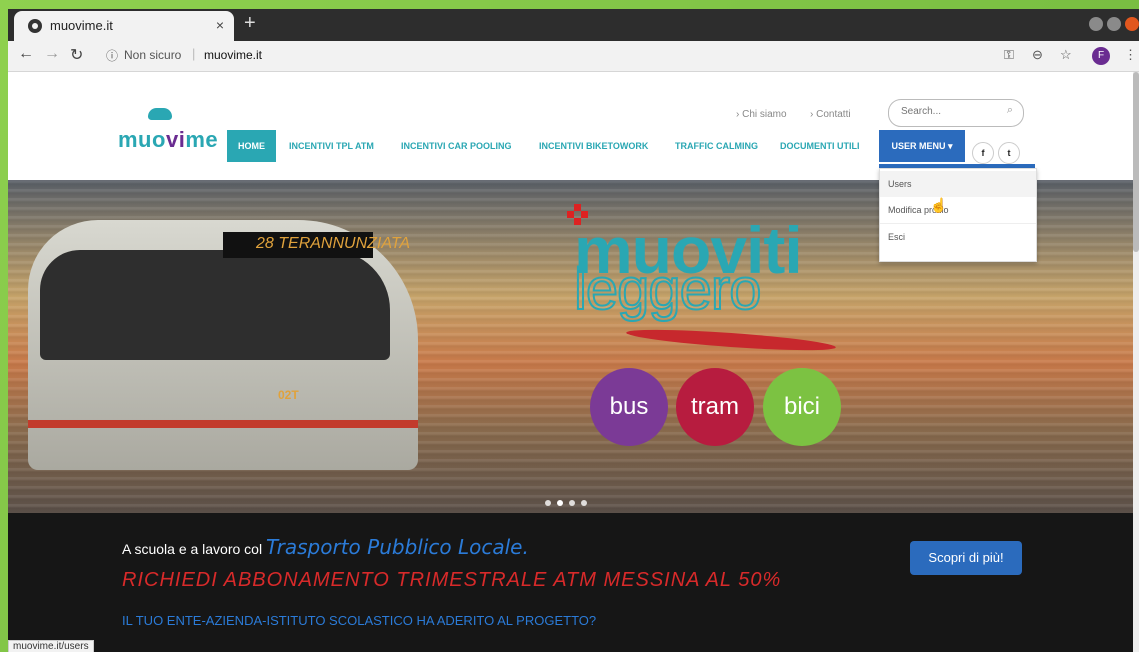  I want to click on menu-home: HOME, so click(251, 146).